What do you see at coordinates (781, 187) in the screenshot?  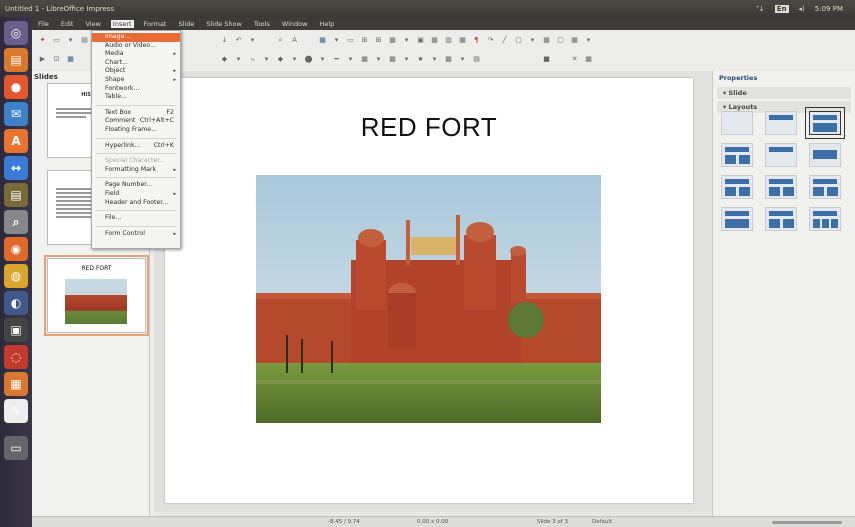 I see `layout-content-2content` at bounding box center [781, 187].